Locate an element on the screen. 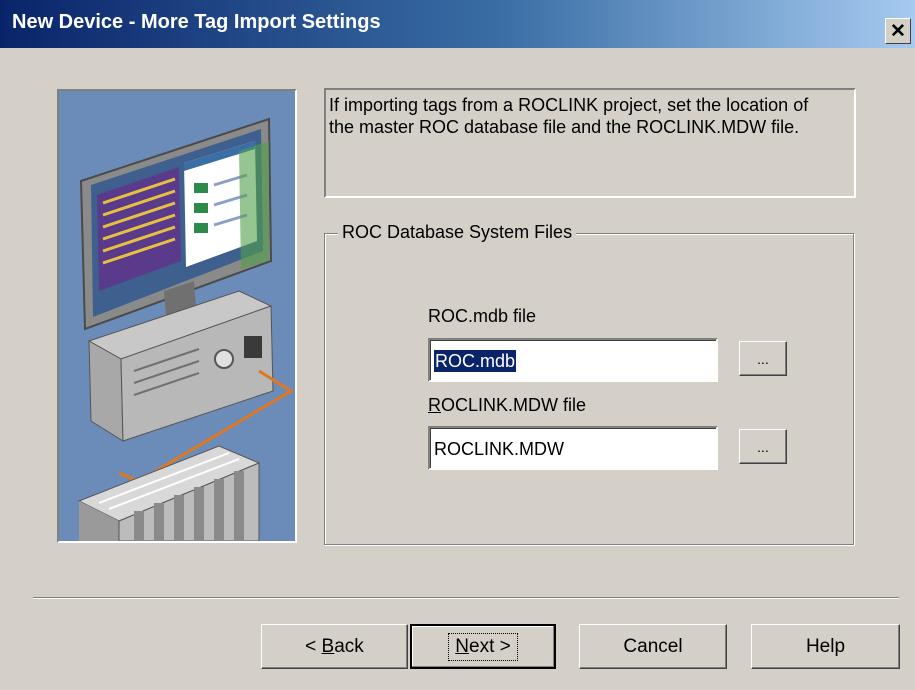  roclink-mdw-label-rest: OCLINK.MDW file is located at coordinates (514, 405).